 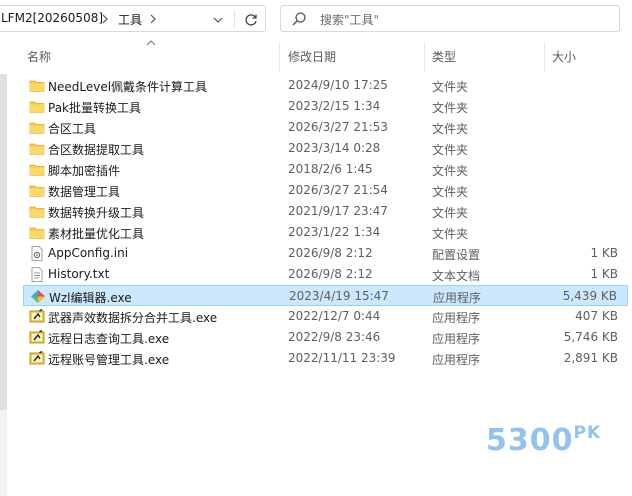 What do you see at coordinates (37, 274) in the screenshot?
I see `text-file-icon` at bounding box center [37, 274].